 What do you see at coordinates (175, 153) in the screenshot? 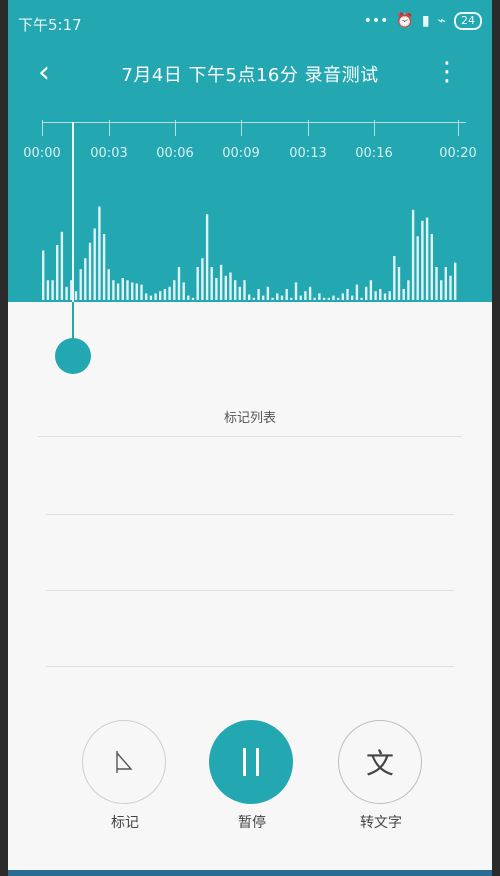
I see `time-label: 00:06` at bounding box center [175, 153].